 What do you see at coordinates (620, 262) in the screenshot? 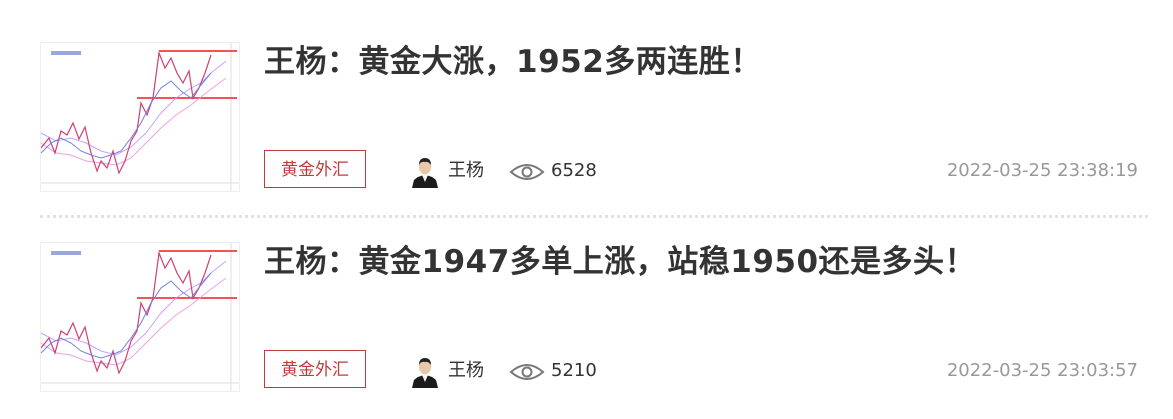
I see `article-title: 王杨：黄金1947多单上涨，站稳1950还是多头！` at bounding box center [620, 262].